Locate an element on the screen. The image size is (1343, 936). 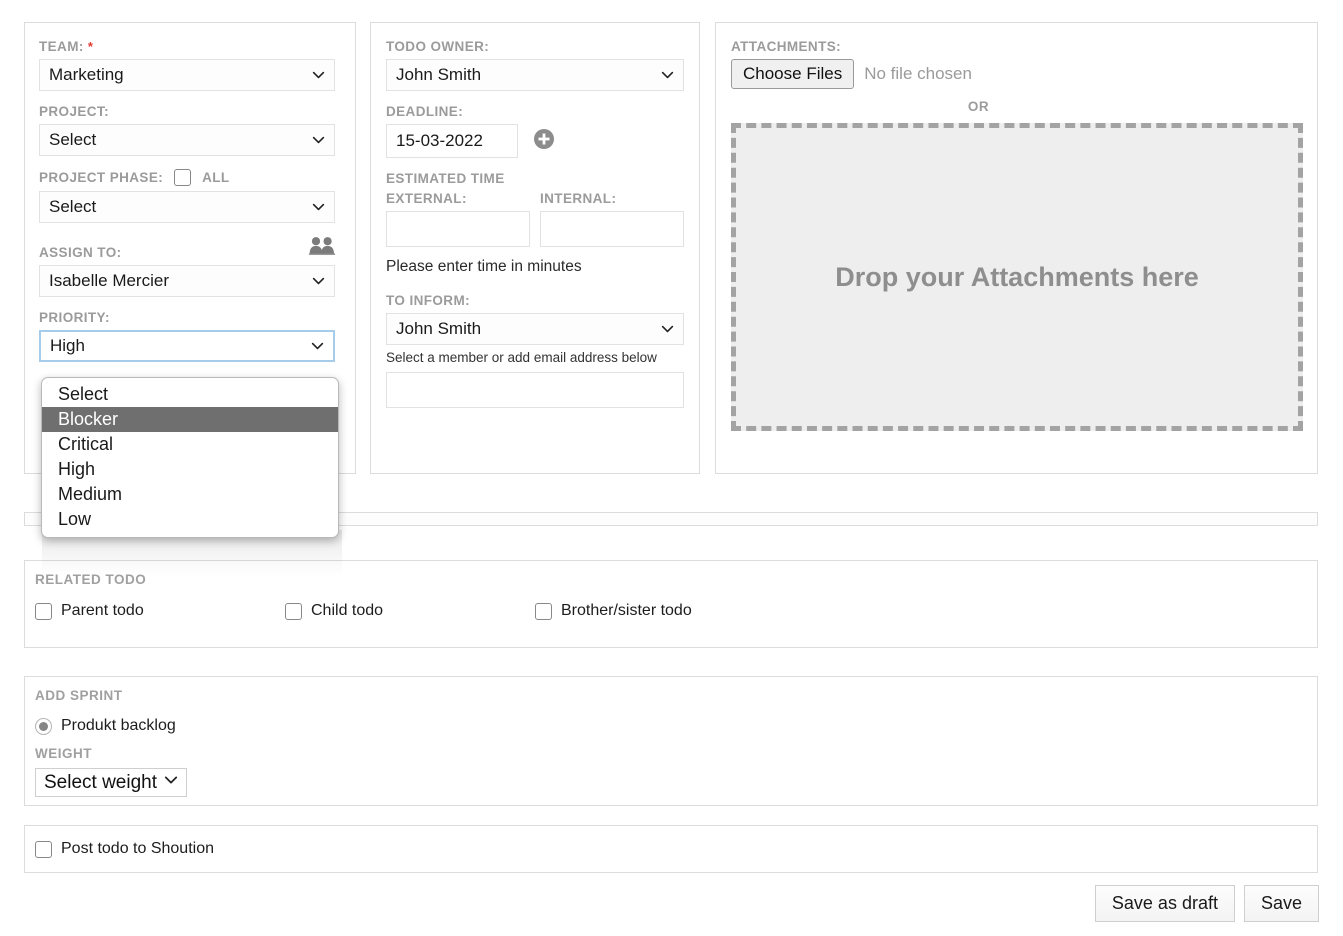
priority-option-medium: Medium is located at coordinates (190, 494).